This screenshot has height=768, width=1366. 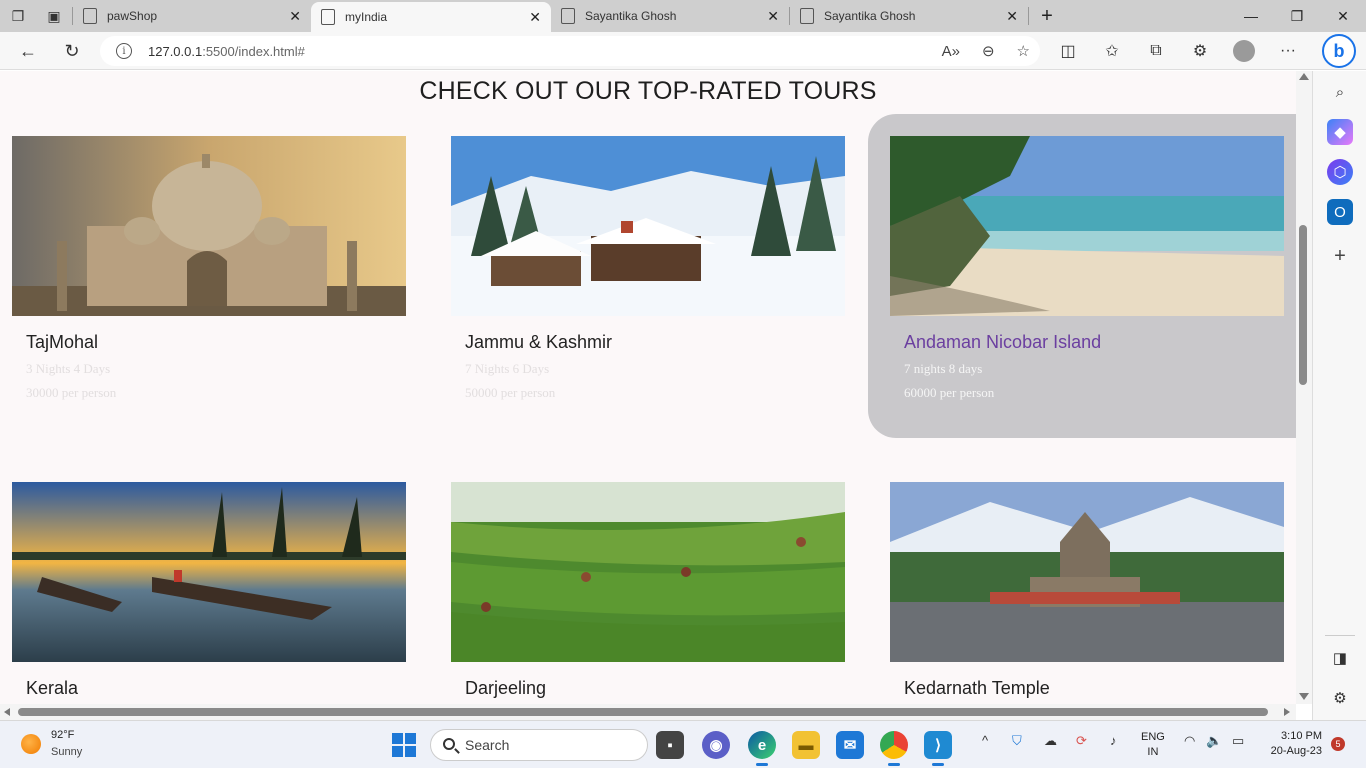 What do you see at coordinates (366, 17) in the screenshot?
I see `tab-label: myIndia` at bounding box center [366, 17].